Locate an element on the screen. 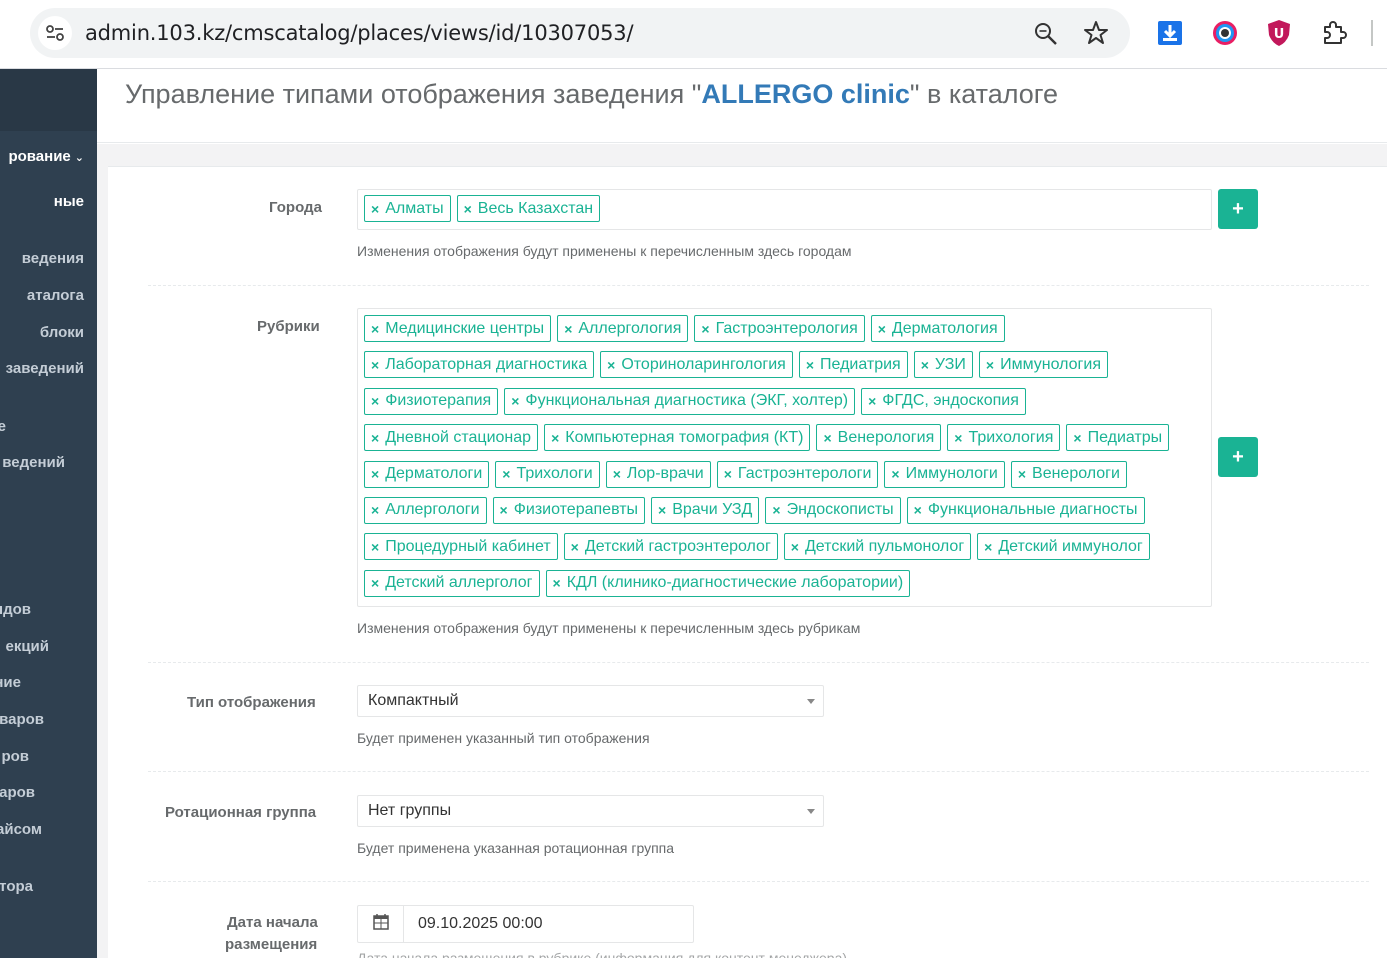  sidebar-item-7: ведений is located at coordinates (33, 462).